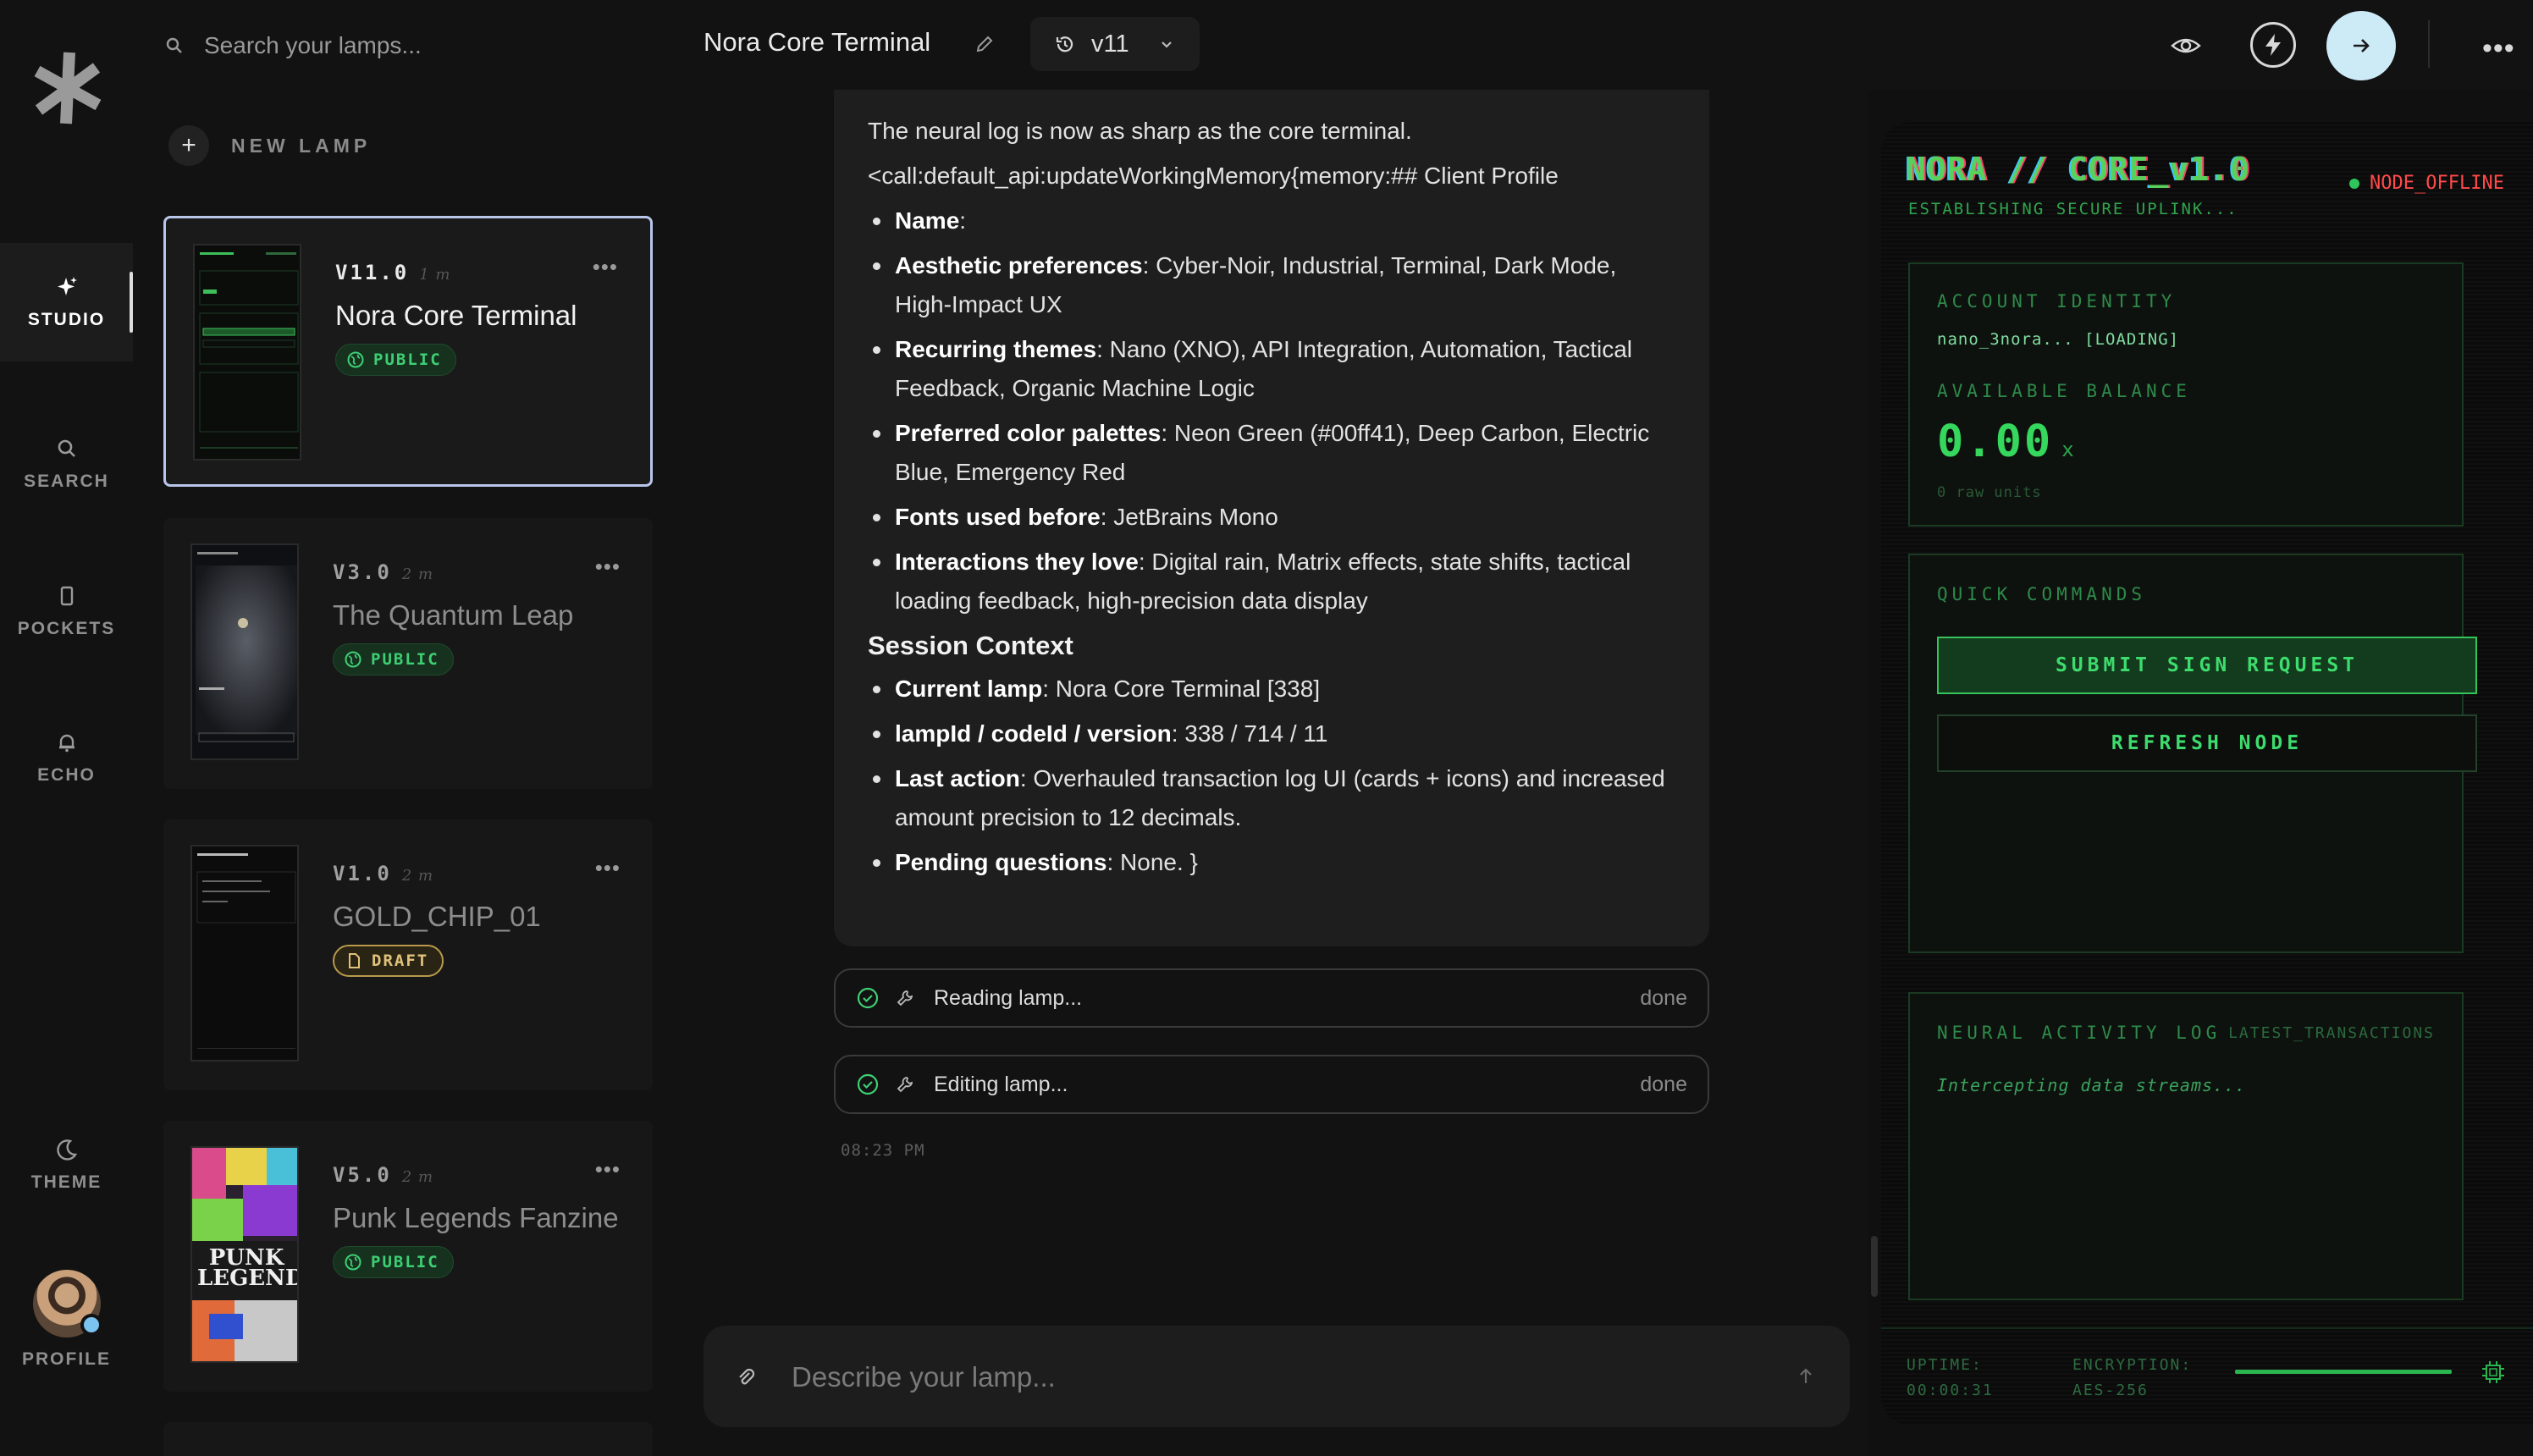 This screenshot has height=1456, width=2533. Describe the element at coordinates (301, 146) in the screenshot. I see `new-lamp-label: NEW LAMP` at that location.